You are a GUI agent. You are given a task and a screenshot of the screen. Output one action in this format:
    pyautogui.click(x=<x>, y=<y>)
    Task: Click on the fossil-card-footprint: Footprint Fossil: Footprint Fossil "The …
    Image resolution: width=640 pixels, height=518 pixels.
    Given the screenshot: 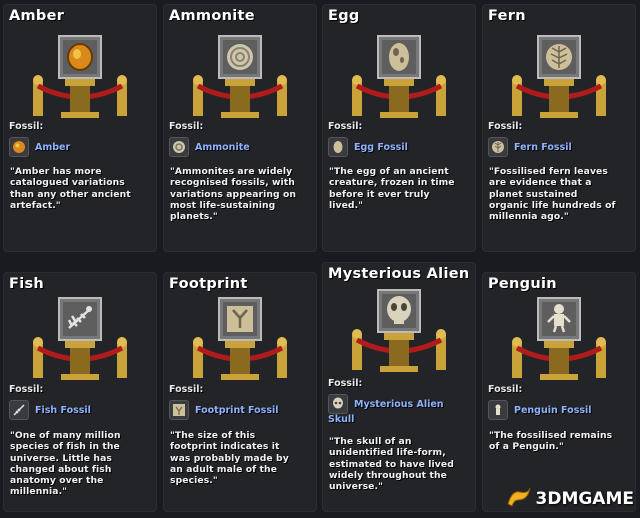 What is the action you would take?
    pyautogui.click(x=240, y=392)
    